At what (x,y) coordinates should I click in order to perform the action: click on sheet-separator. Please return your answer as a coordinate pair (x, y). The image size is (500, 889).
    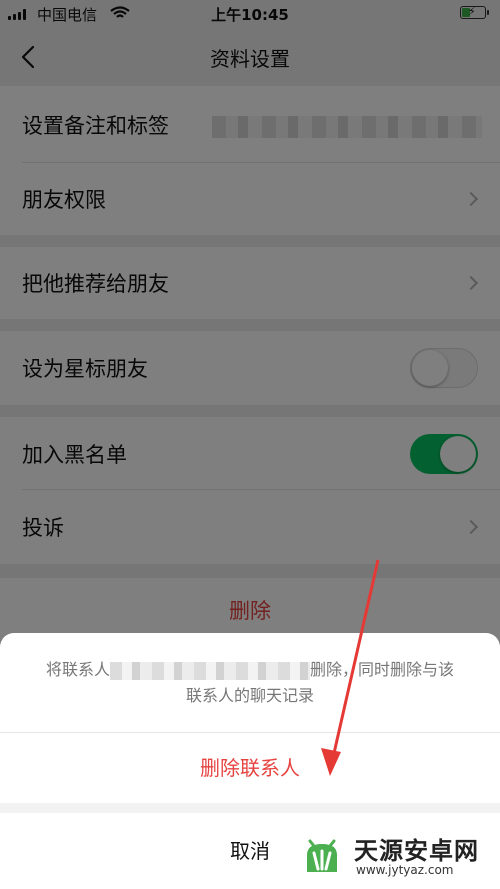
    Looking at the image, I should click on (250, 808).